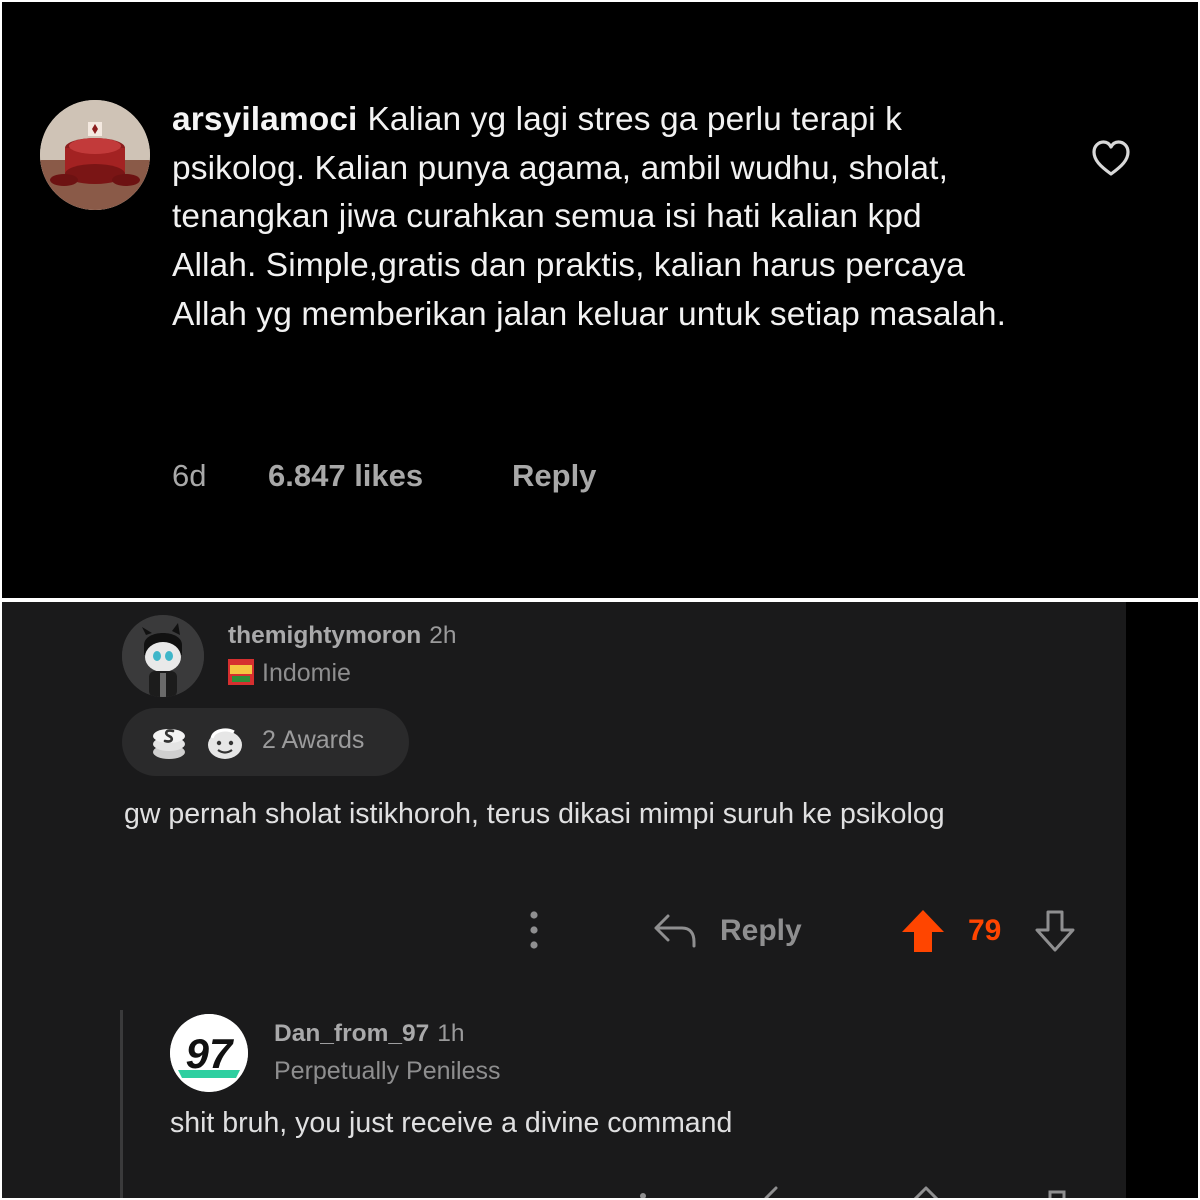  Describe the element at coordinates (387, 1071) in the screenshot. I see `reply-user-flair: Perpetually Peniless` at that location.